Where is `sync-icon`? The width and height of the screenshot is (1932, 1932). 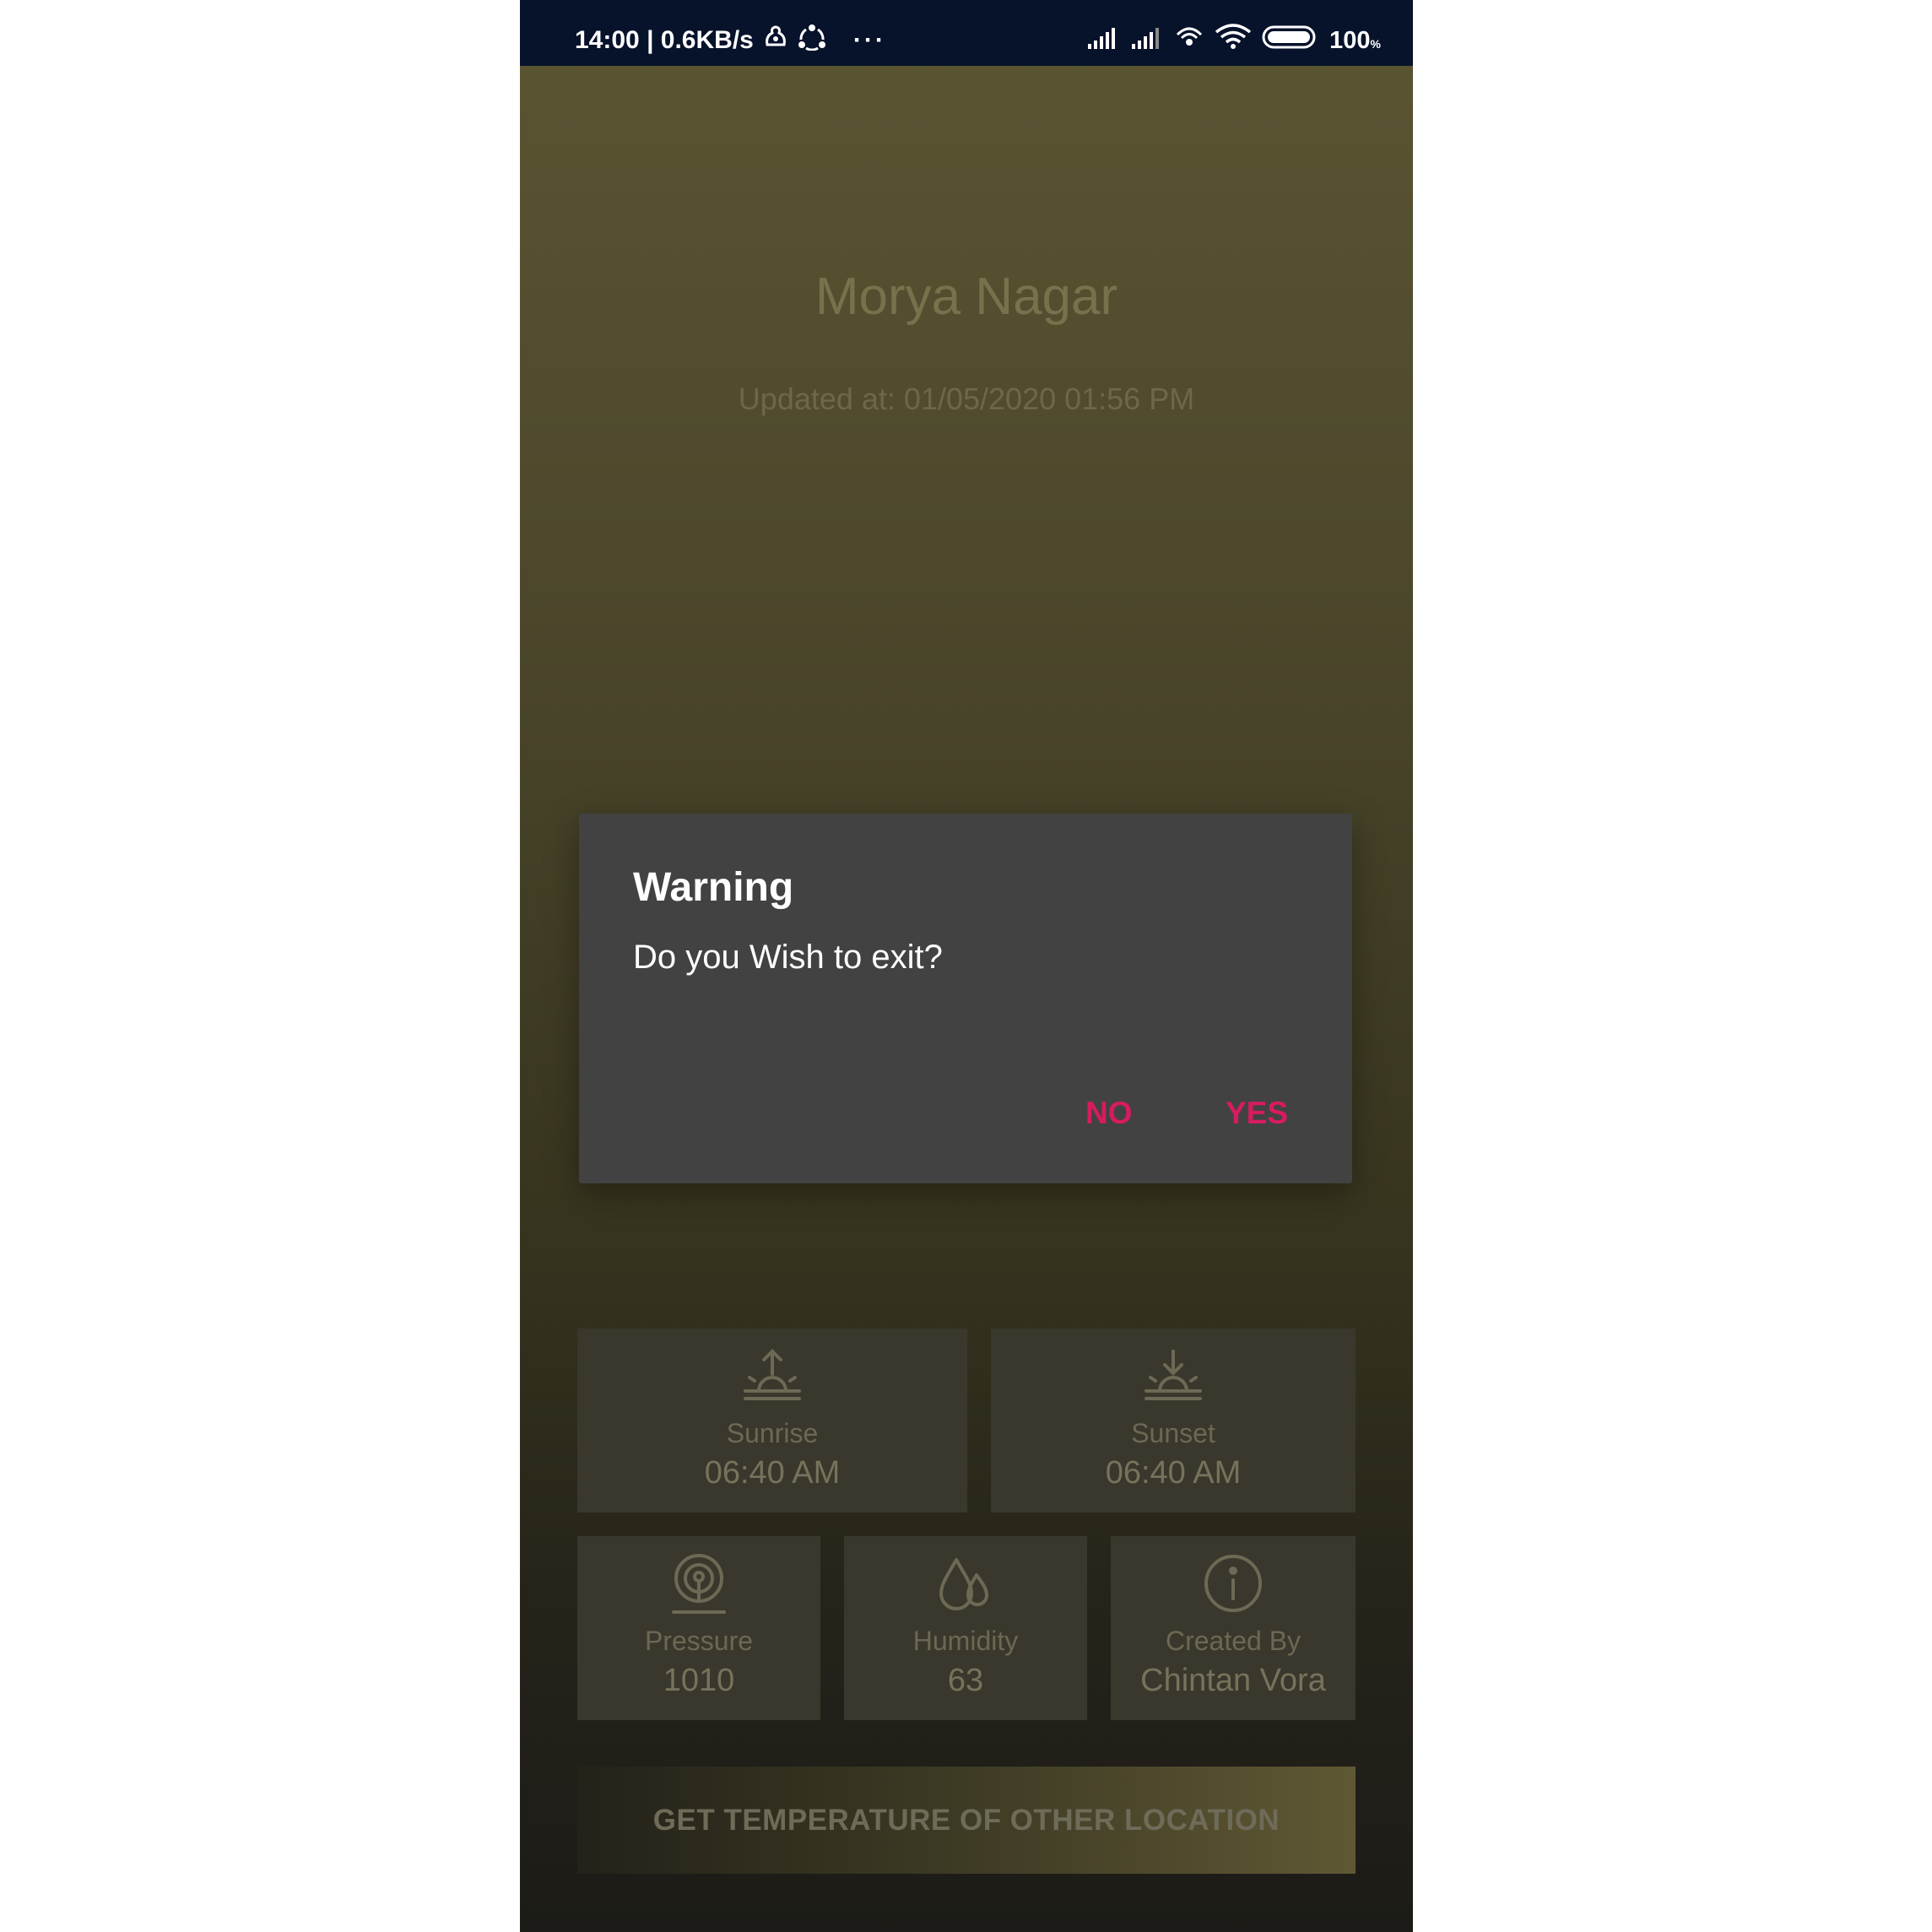
sync-icon is located at coordinates (812, 40).